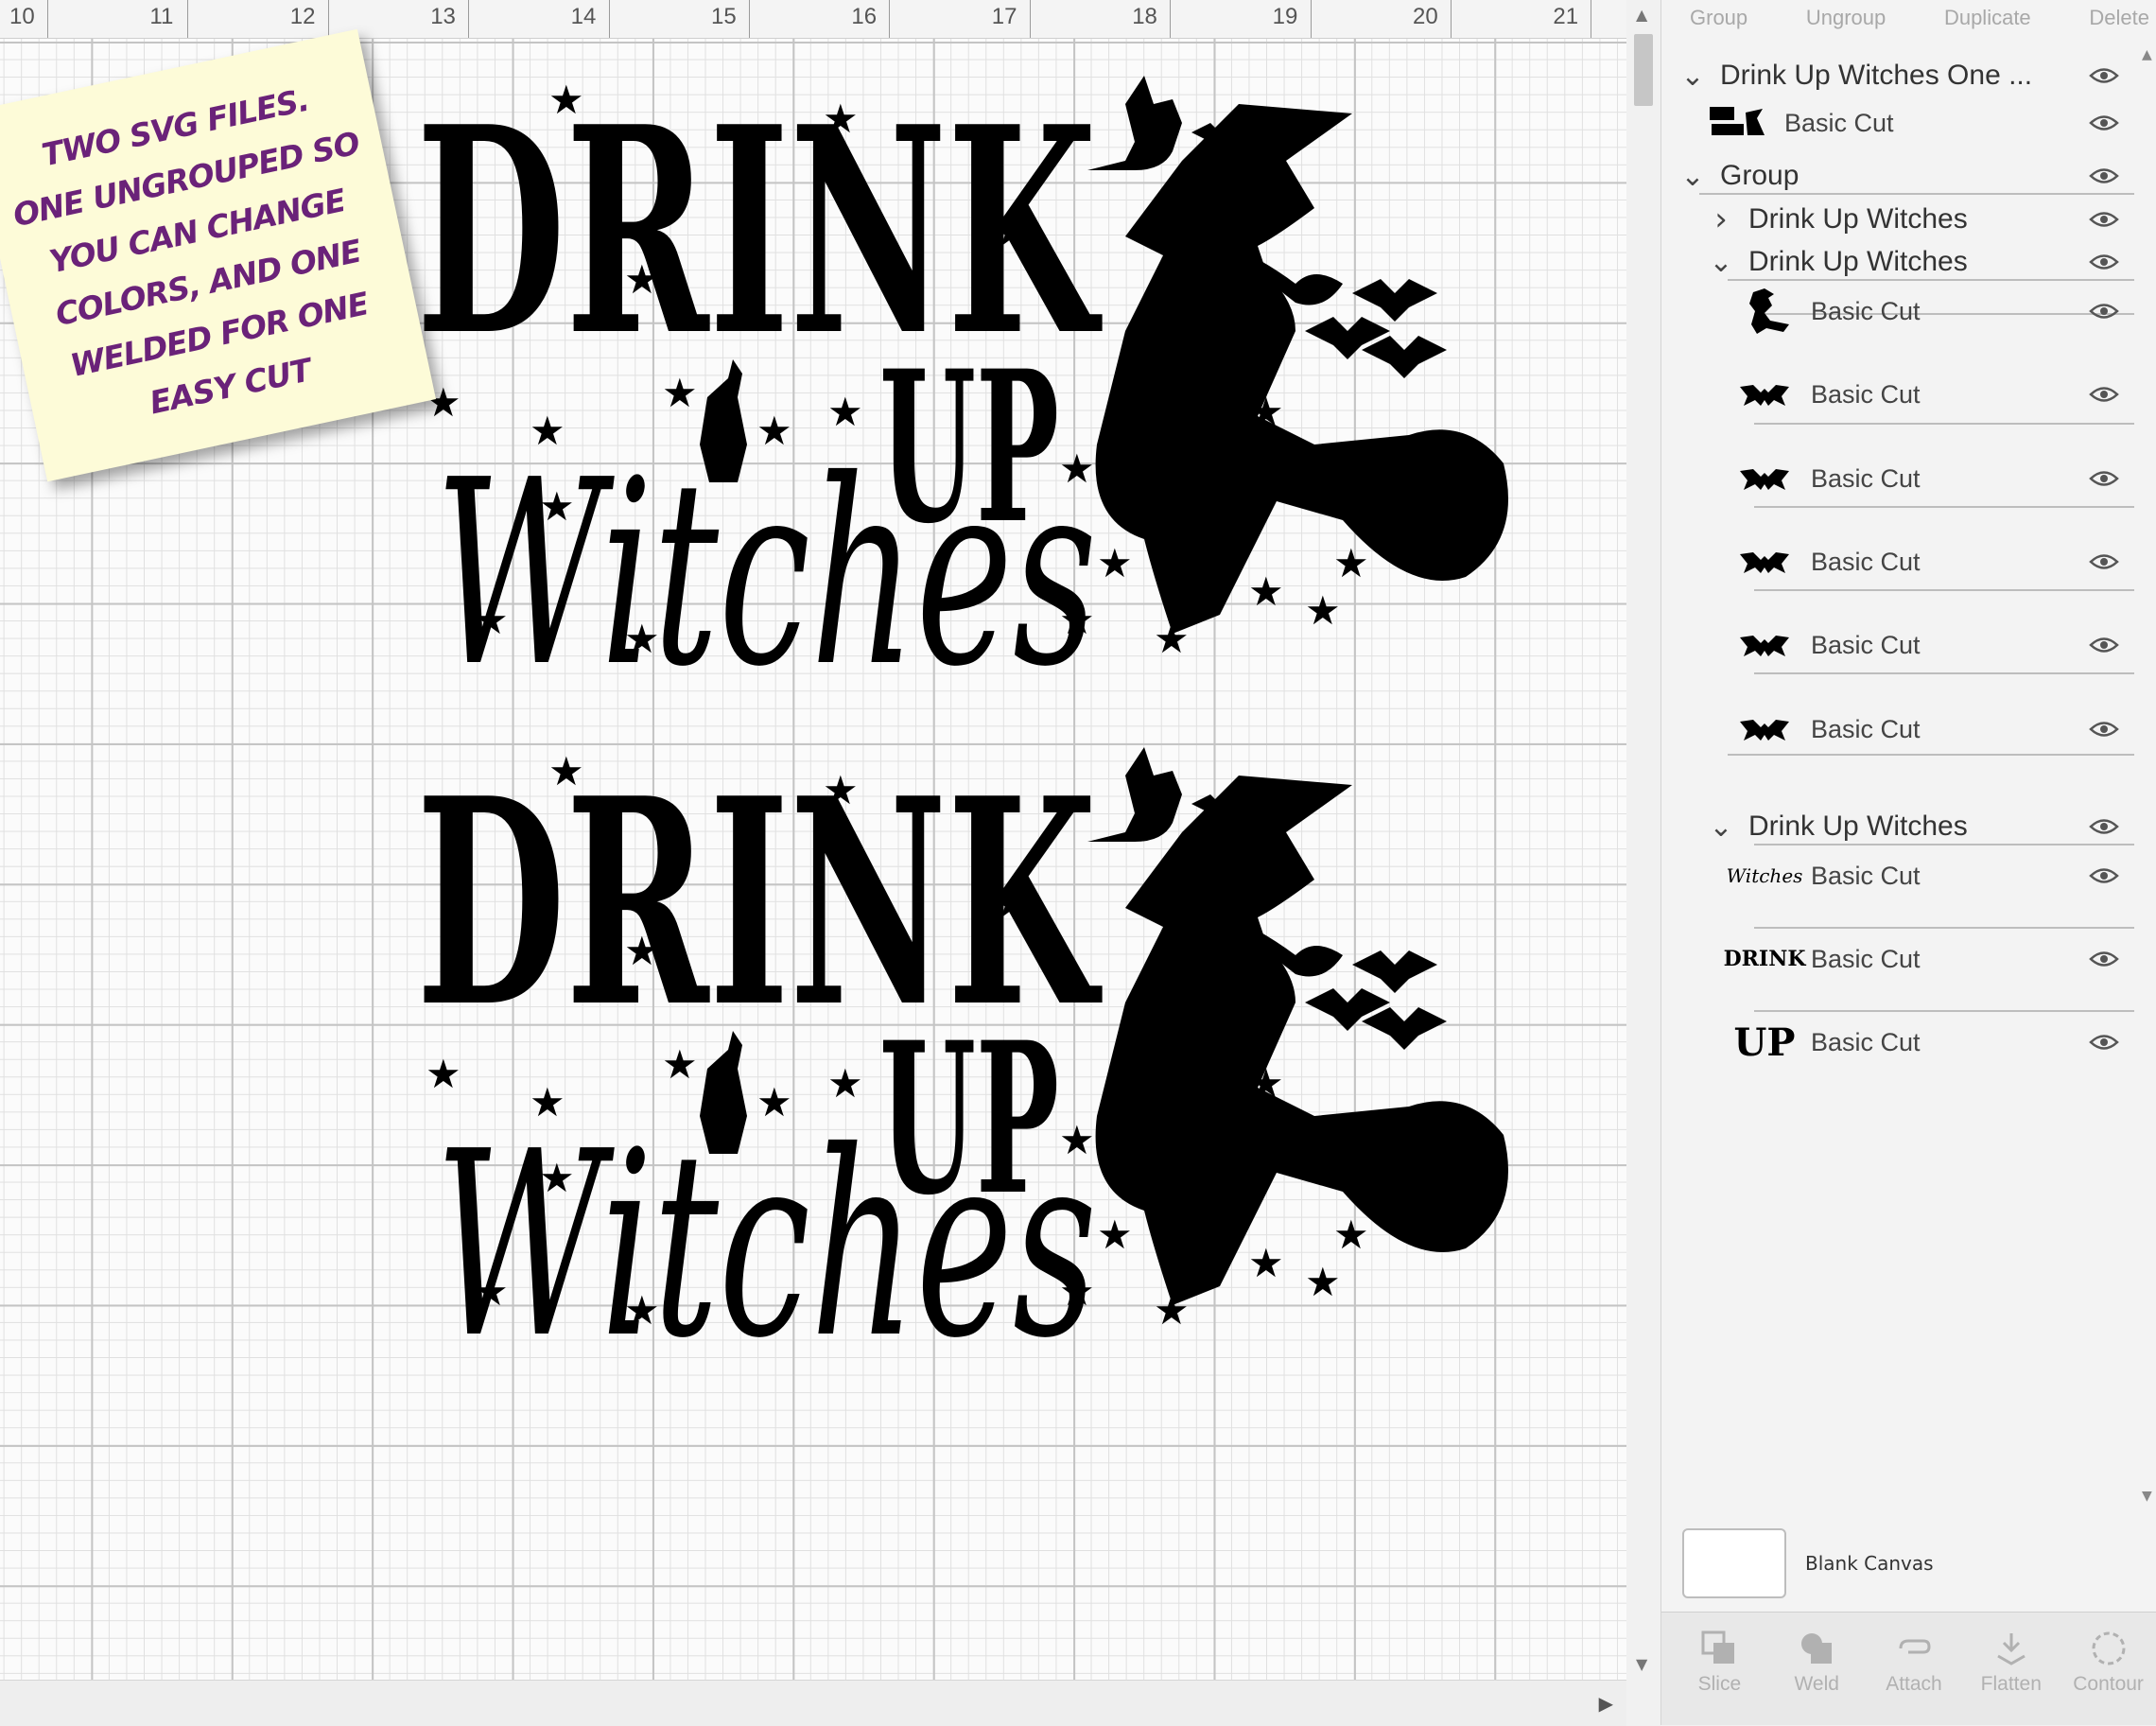 This screenshot has height=1726, width=2156. I want to click on contour-button: Contour, so click(2108, 1669).